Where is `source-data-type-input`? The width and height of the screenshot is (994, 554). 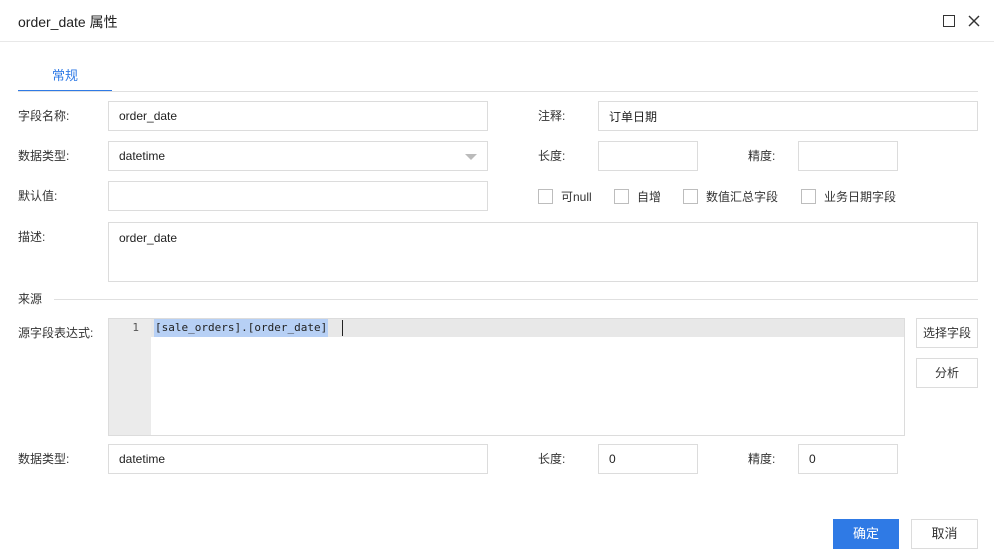
source-data-type-input is located at coordinates (298, 459).